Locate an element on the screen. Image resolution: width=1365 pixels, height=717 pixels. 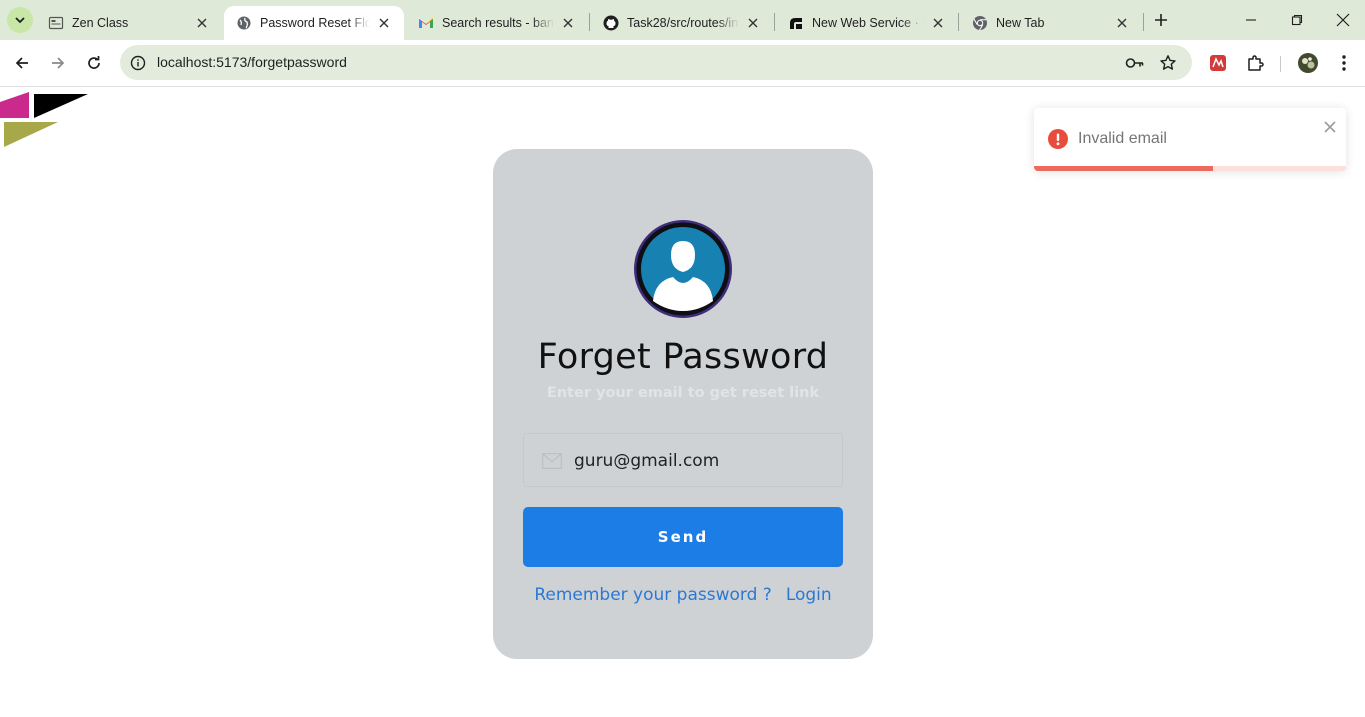
toolbar-divider is located at coordinates (1280, 64).